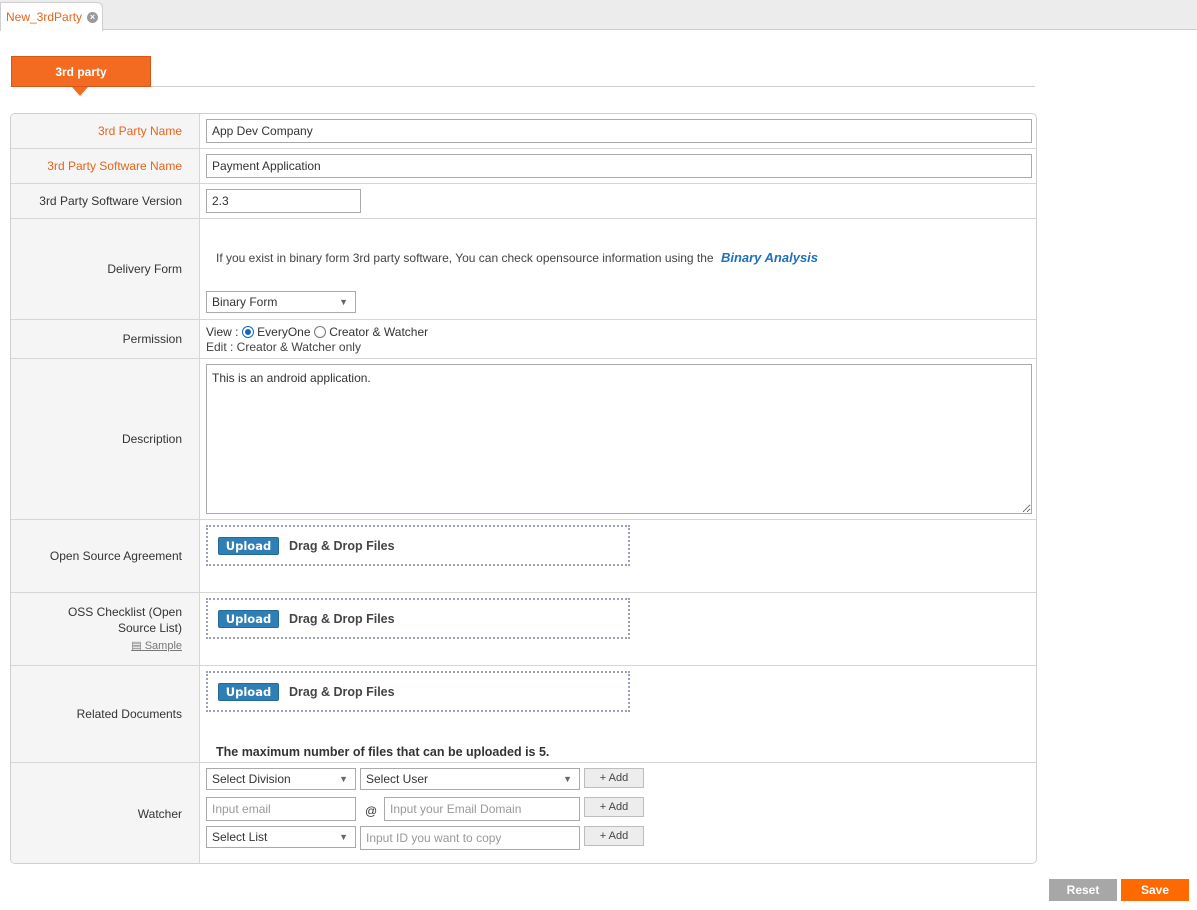  Describe the element at coordinates (619, 166) in the screenshot. I see `software-name-input` at that location.